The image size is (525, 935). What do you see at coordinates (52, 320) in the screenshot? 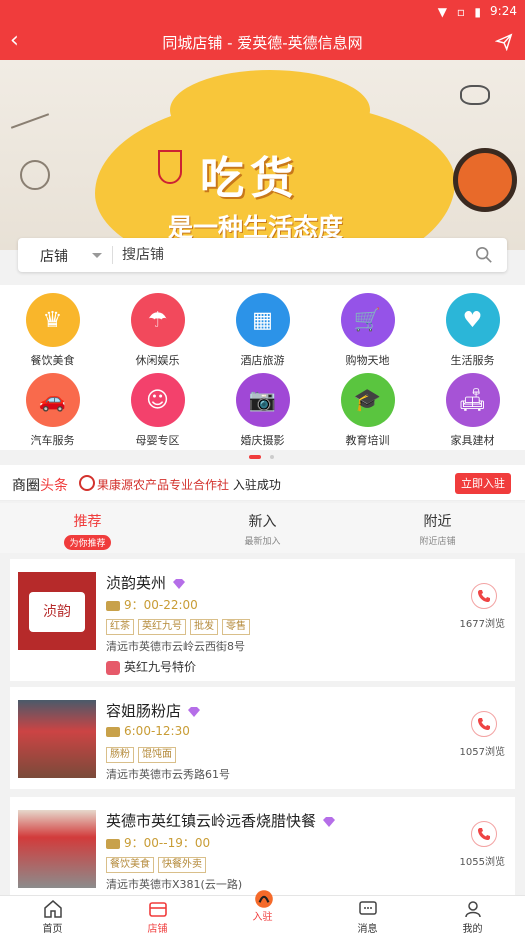
I see `chef-hat-icon: ♛` at bounding box center [52, 320].